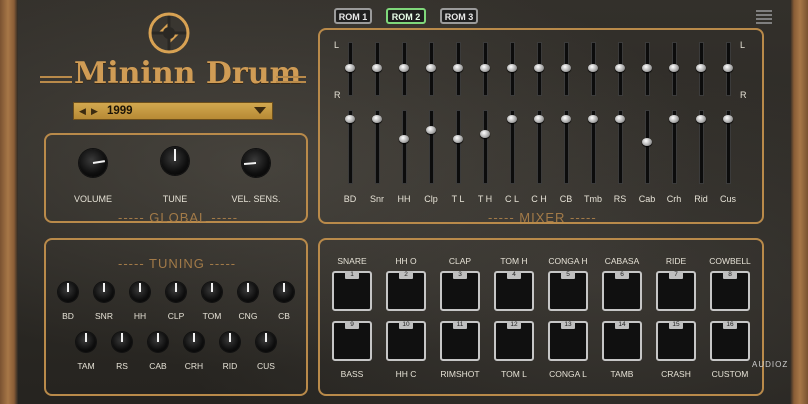 This screenshot has height=404, width=808. What do you see at coordinates (104, 292) in the screenshot?
I see `tuning-knob-snr` at bounding box center [104, 292].